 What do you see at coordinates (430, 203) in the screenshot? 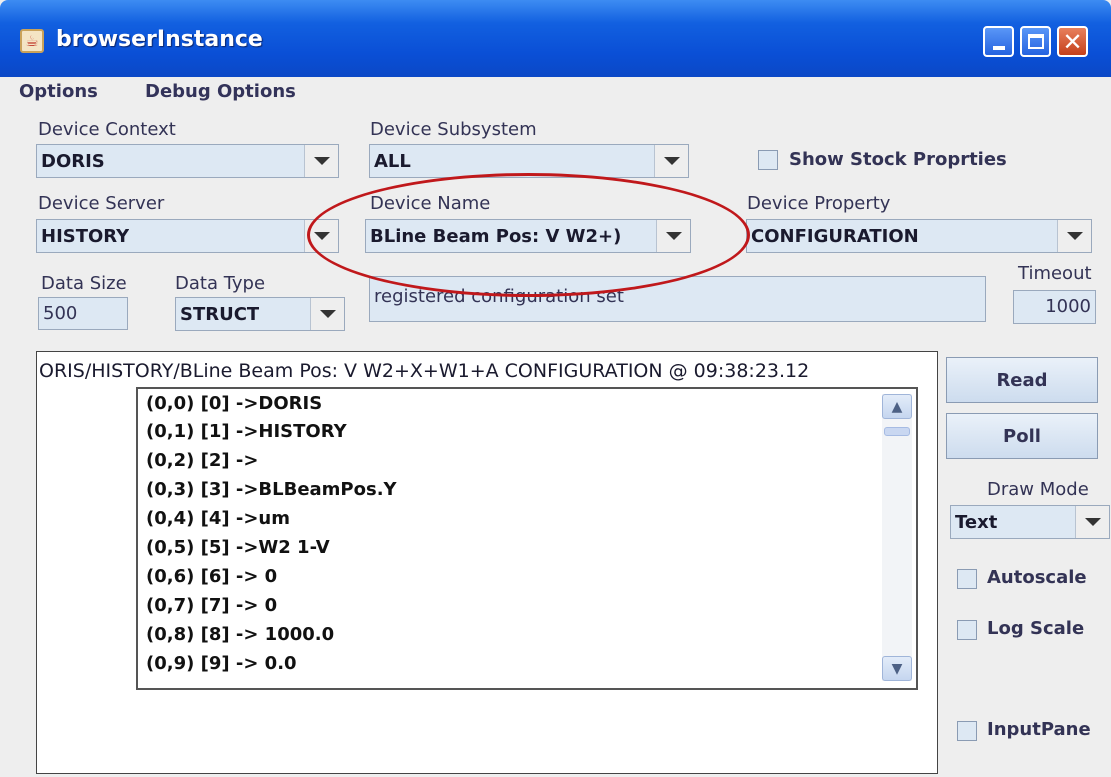
I see `device-name-label: Device Name` at bounding box center [430, 203].